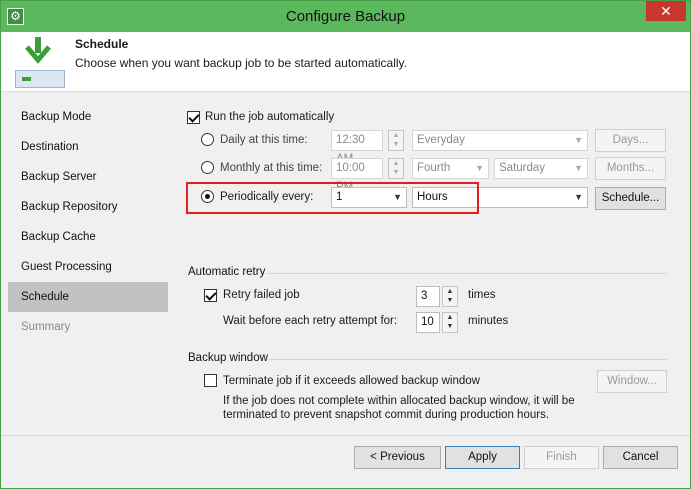 This screenshot has width=691, height=489. Describe the element at coordinates (666, 11) in the screenshot. I see `close-button: ✕` at that location.